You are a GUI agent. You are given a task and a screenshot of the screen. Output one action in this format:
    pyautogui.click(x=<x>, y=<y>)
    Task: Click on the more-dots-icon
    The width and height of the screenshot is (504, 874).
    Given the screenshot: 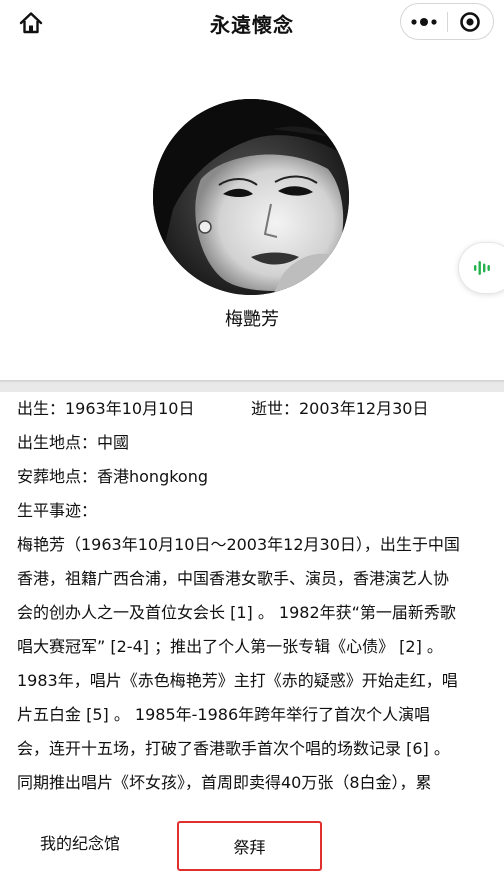 What is the action you would take?
    pyautogui.click(x=424, y=21)
    